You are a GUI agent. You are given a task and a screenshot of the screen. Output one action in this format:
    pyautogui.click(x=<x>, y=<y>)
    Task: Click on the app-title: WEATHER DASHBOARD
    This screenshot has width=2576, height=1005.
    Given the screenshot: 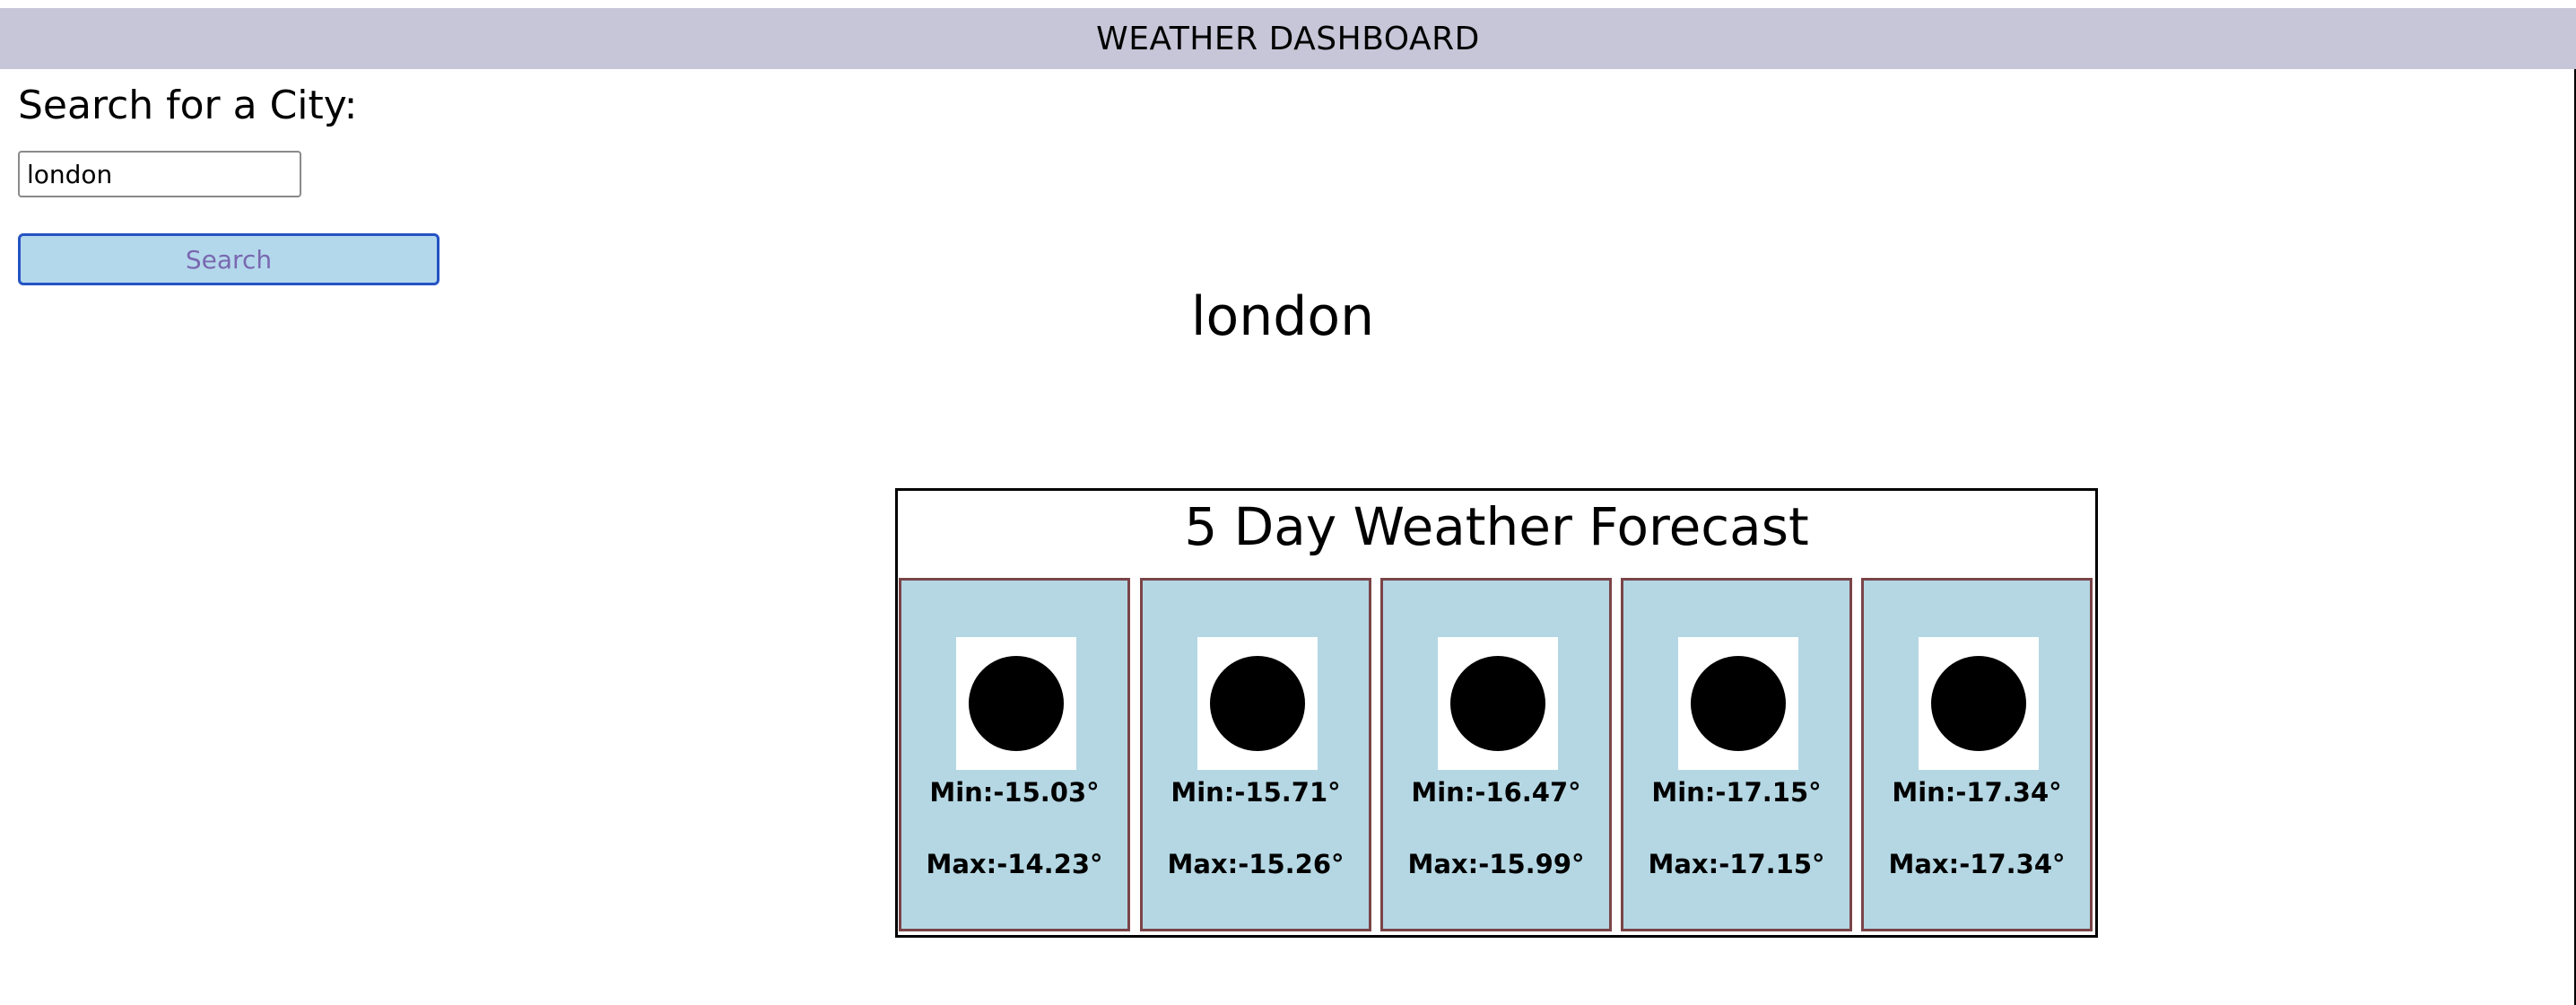 What is the action you would take?
    pyautogui.click(x=1288, y=38)
    